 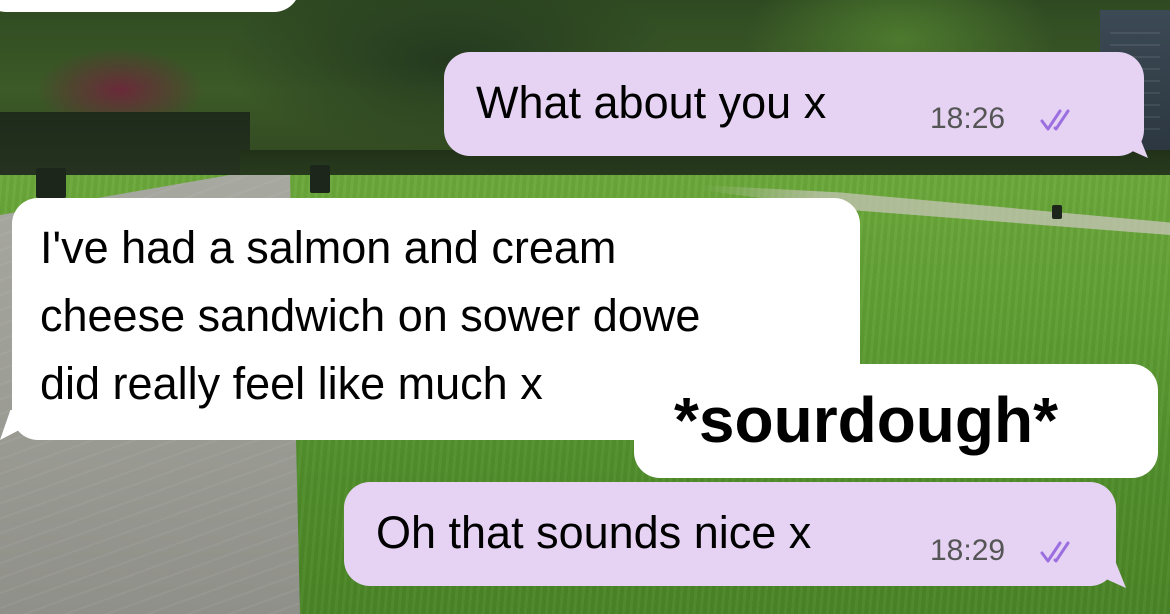 I want to click on message-line: did really feel like much x, so click(x=291, y=383).